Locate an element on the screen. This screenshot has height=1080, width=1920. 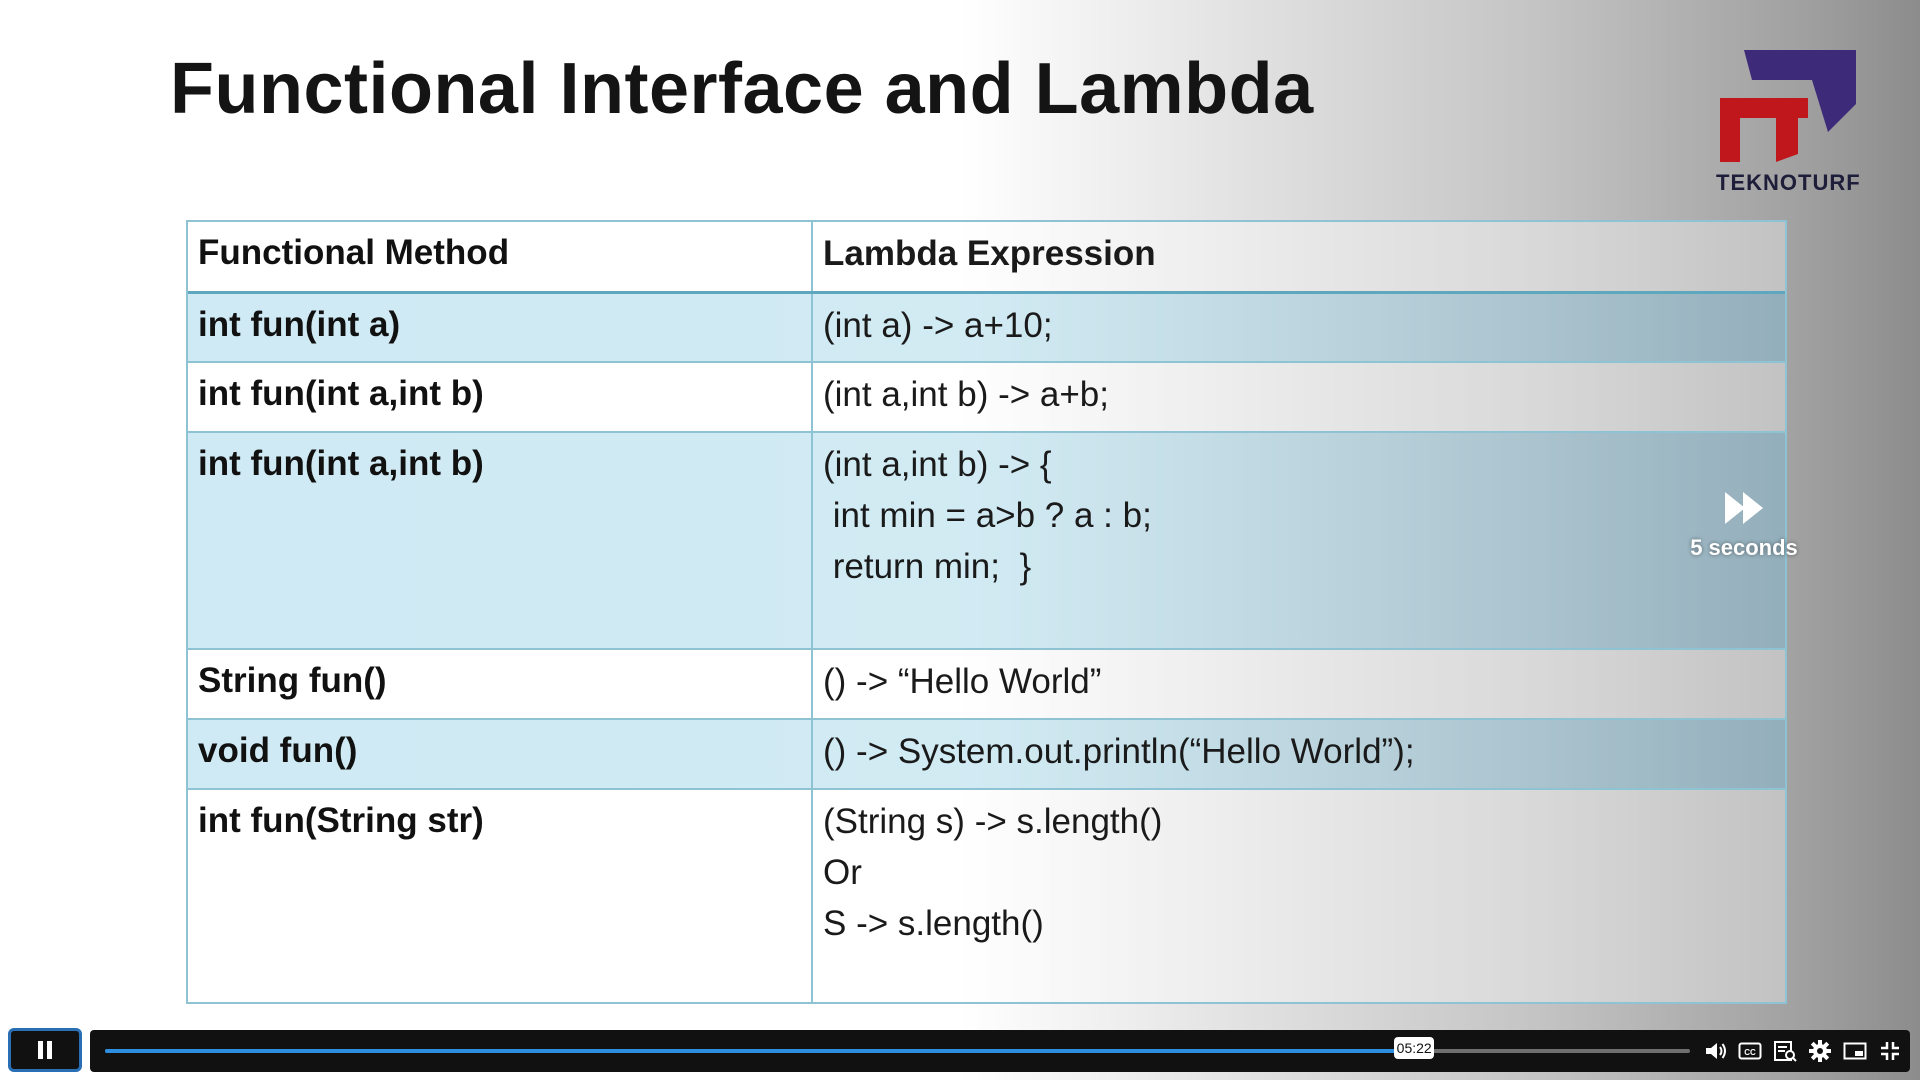
captions-icon: CC is located at coordinates (1750, 1051).